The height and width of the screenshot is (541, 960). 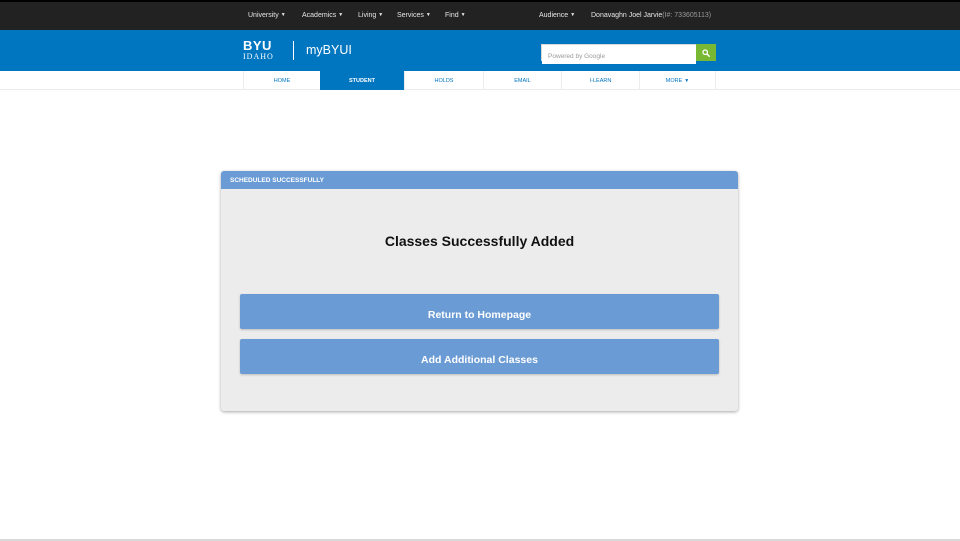 What do you see at coordinates (687, 15) in the screenshot?
I see `user-id: (I#: 733605113)` at bounding box center [687, 15].